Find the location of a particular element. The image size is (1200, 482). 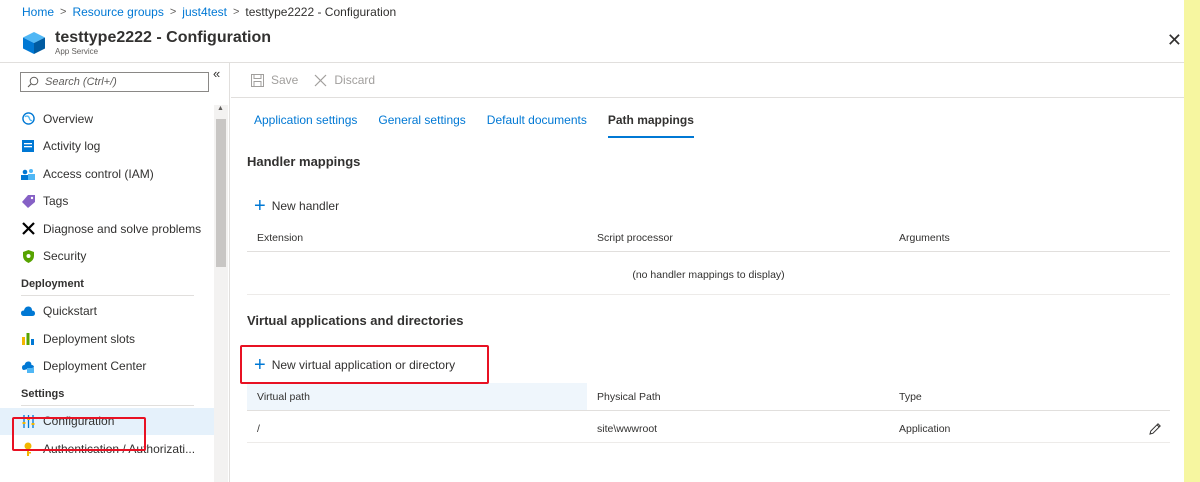

breadcrumb-home: Home is located at coordinates (38, 12).